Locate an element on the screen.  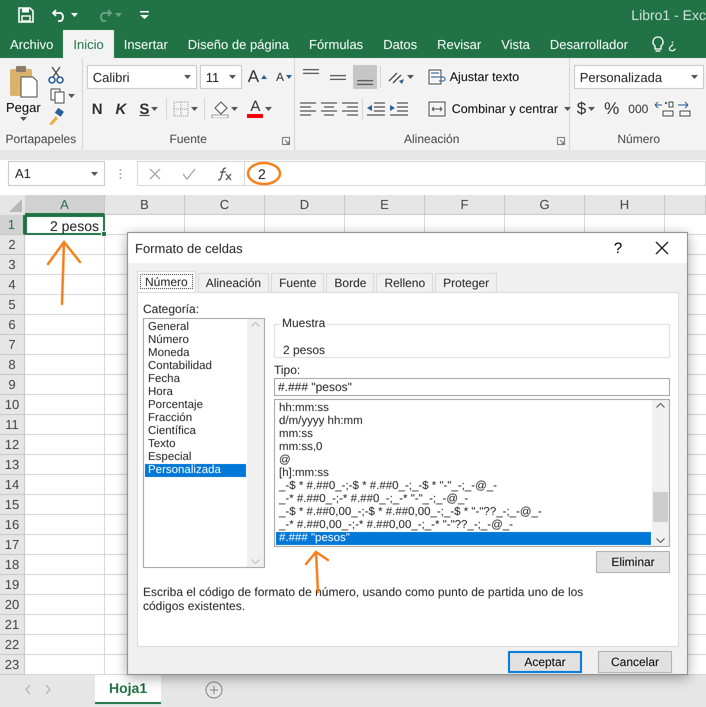
table-cell: 2 pesos is located at coordinates (65, 225).